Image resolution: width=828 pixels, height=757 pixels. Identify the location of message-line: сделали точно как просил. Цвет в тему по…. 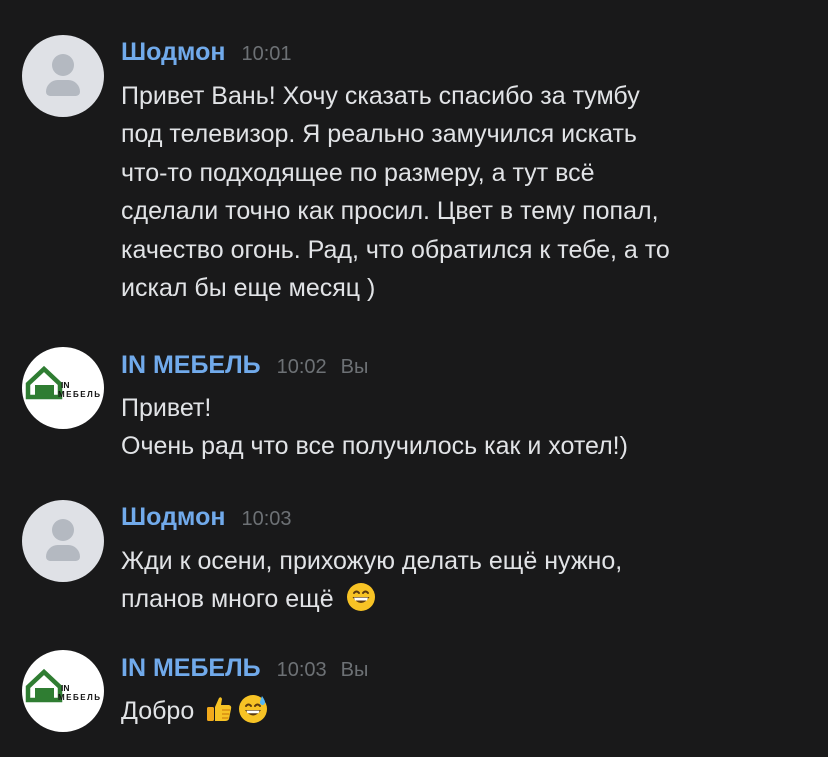
(390, 211).